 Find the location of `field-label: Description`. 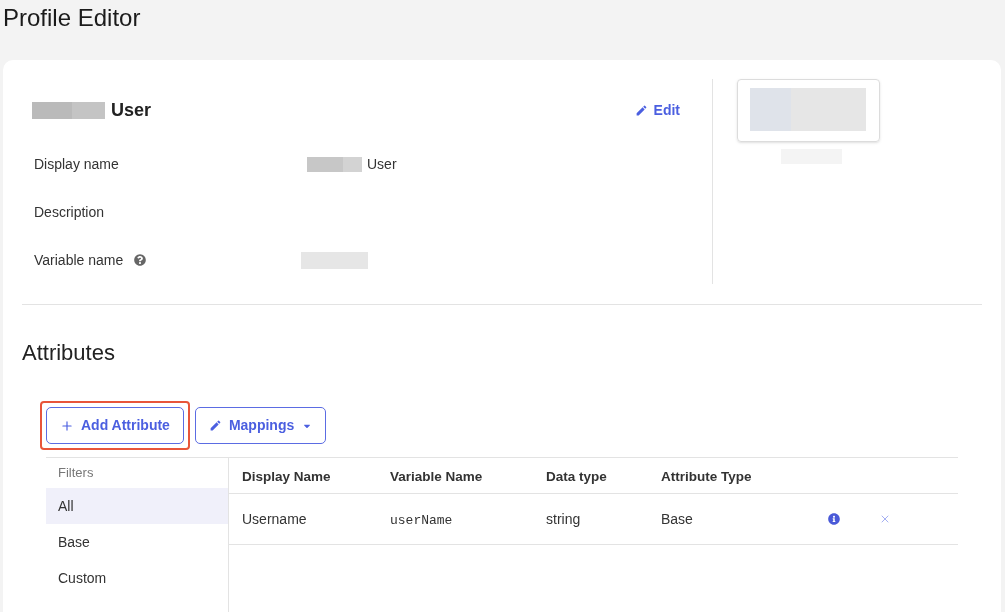

field-label: Description is located at coordinates (69, 212).